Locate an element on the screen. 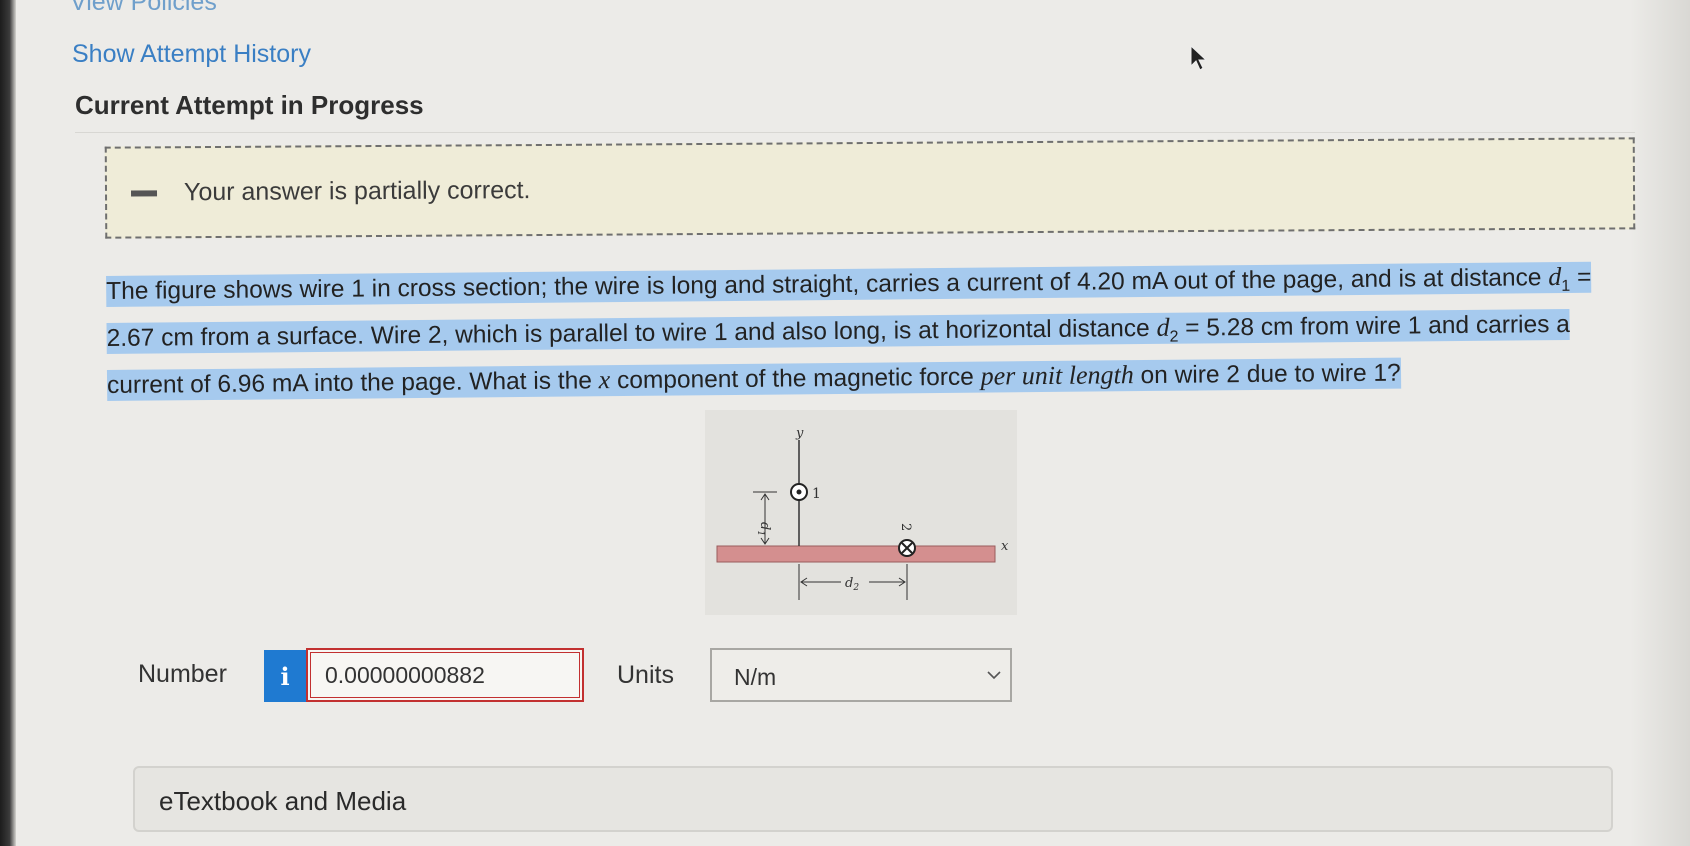 The height and width of the screenshot is (846, 1690). etextbook-label: eTextbook and Media is located at coordinates (283, 801).